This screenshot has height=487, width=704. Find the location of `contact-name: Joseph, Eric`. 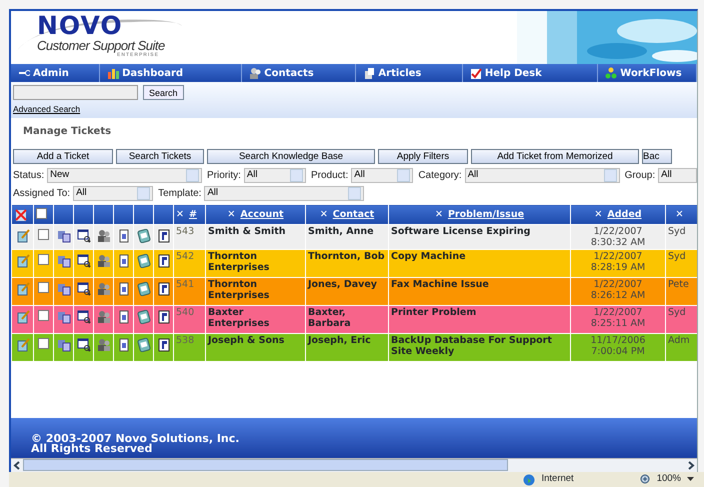

contact-name: Joseph, Eric is located at coordinates (340, 340).